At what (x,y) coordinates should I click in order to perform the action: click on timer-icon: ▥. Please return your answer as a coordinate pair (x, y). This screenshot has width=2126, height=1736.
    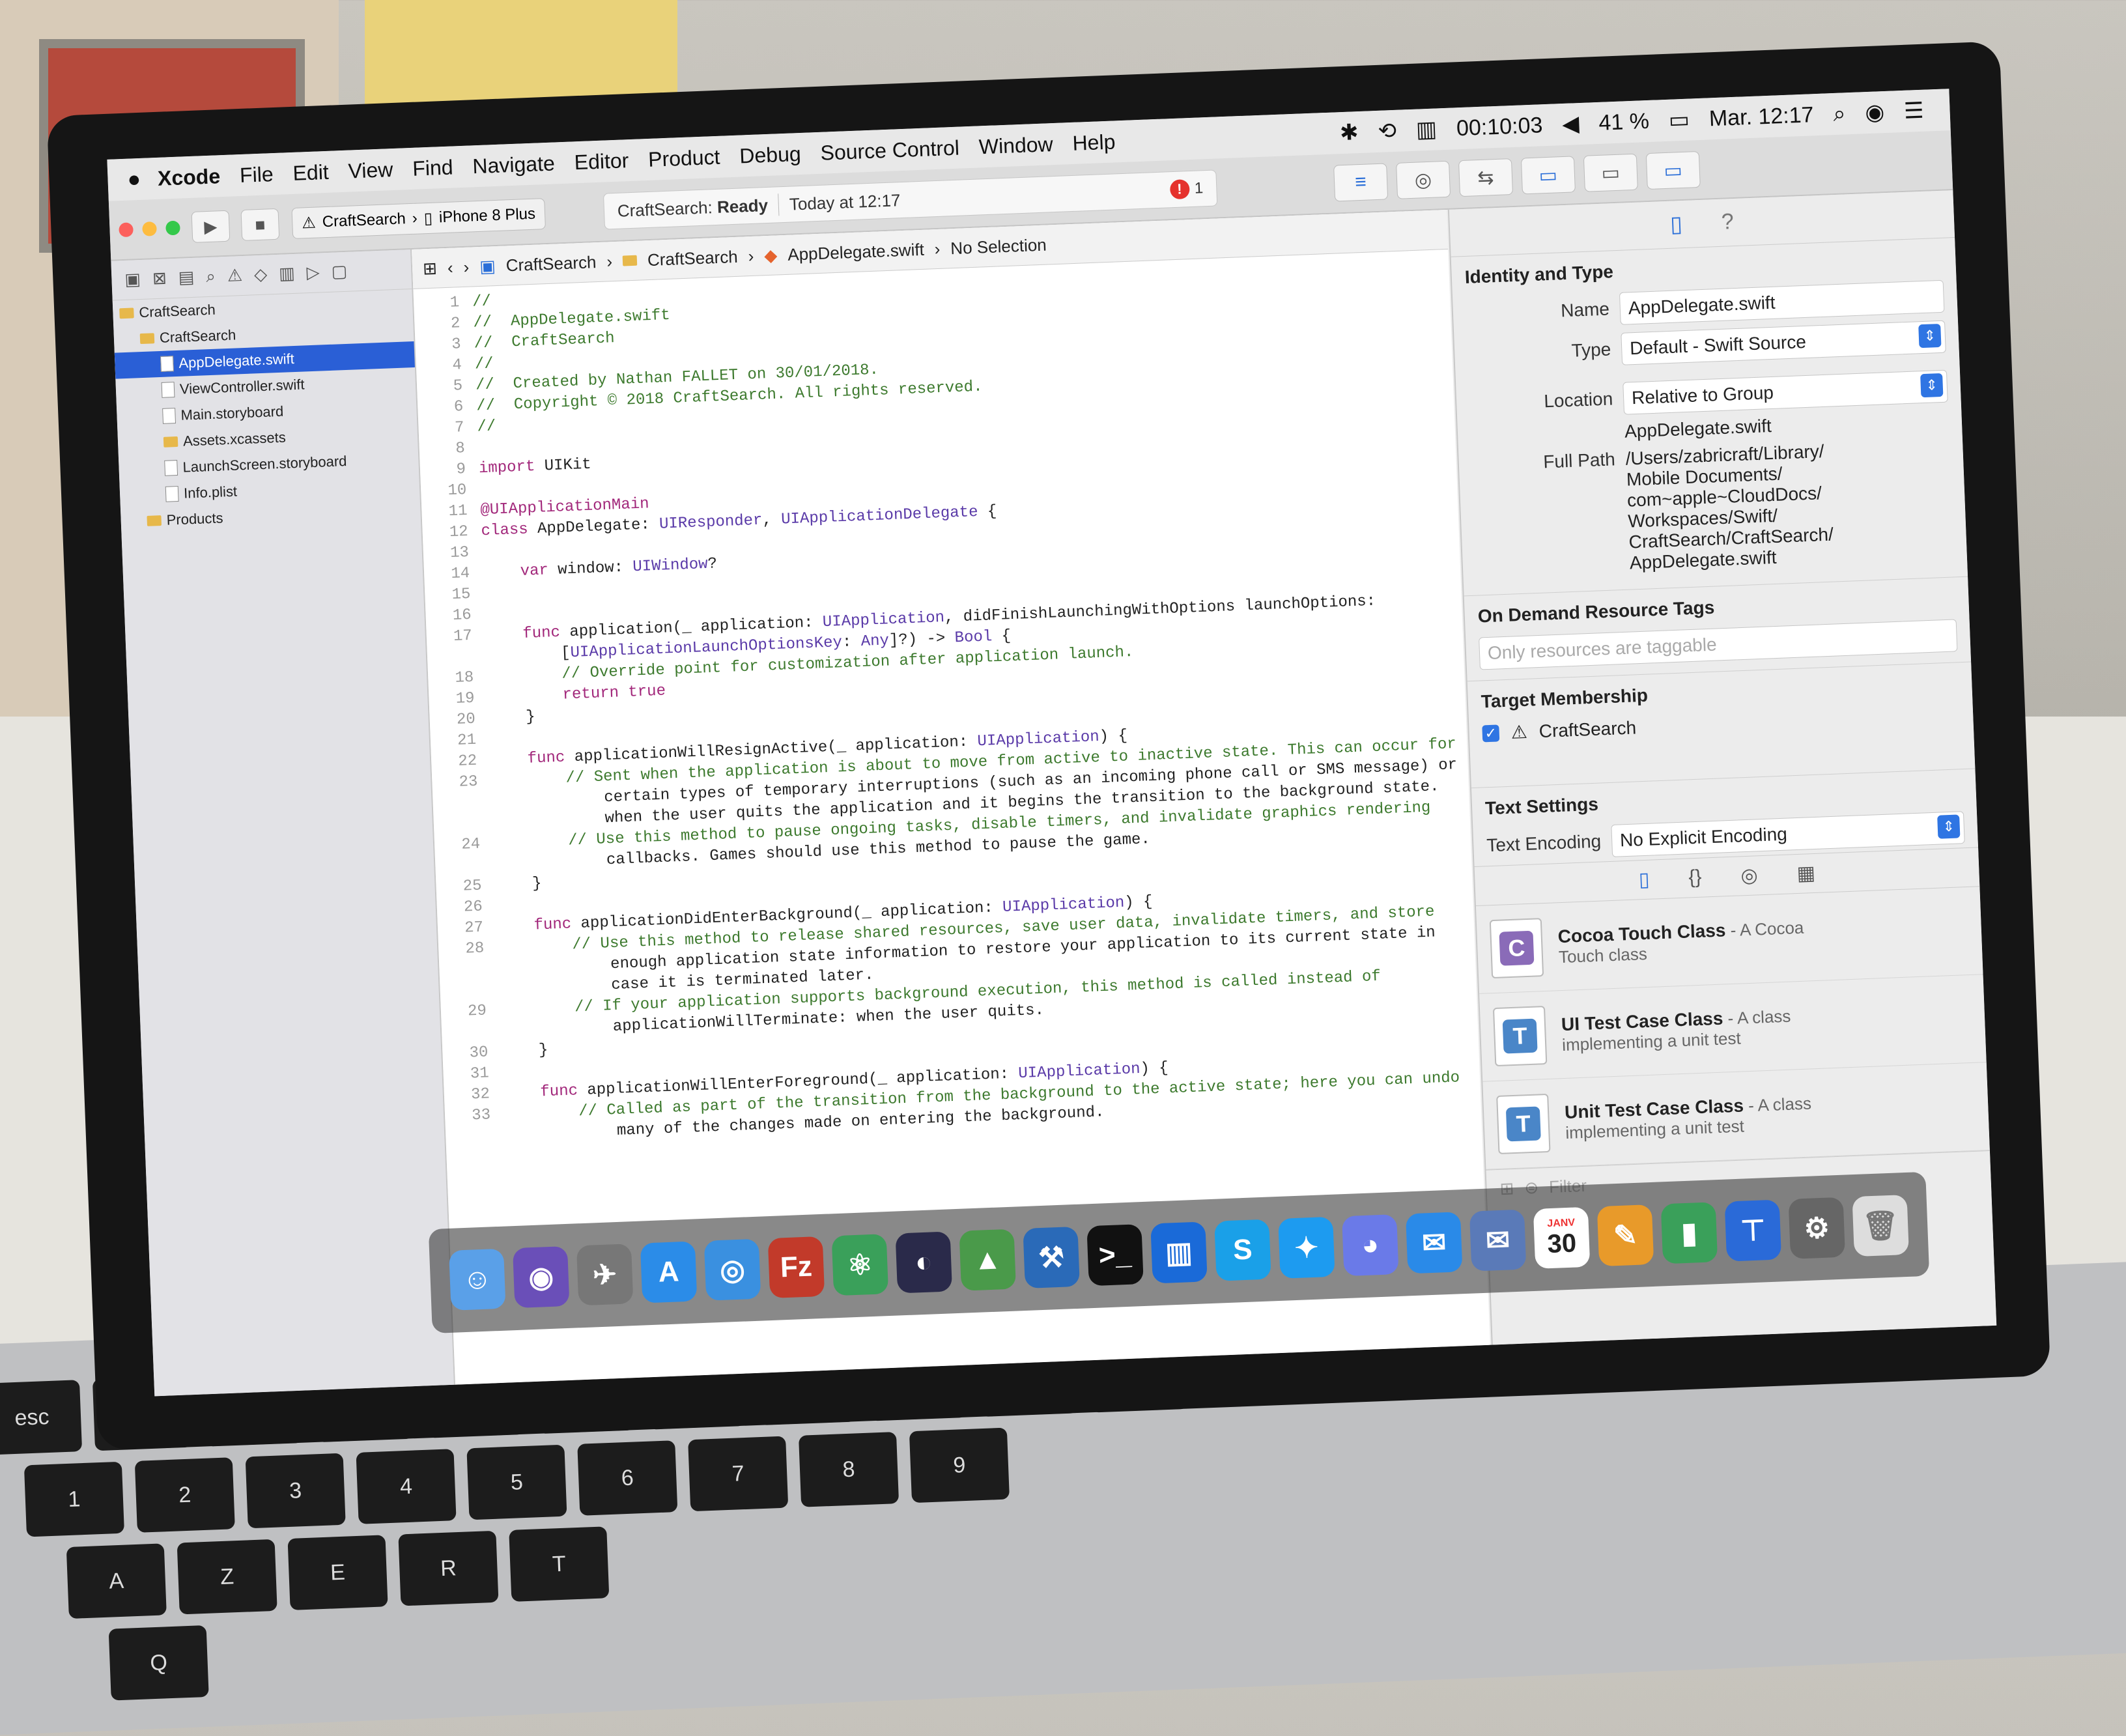
    Looking at the image, I should click on (1426, 129).